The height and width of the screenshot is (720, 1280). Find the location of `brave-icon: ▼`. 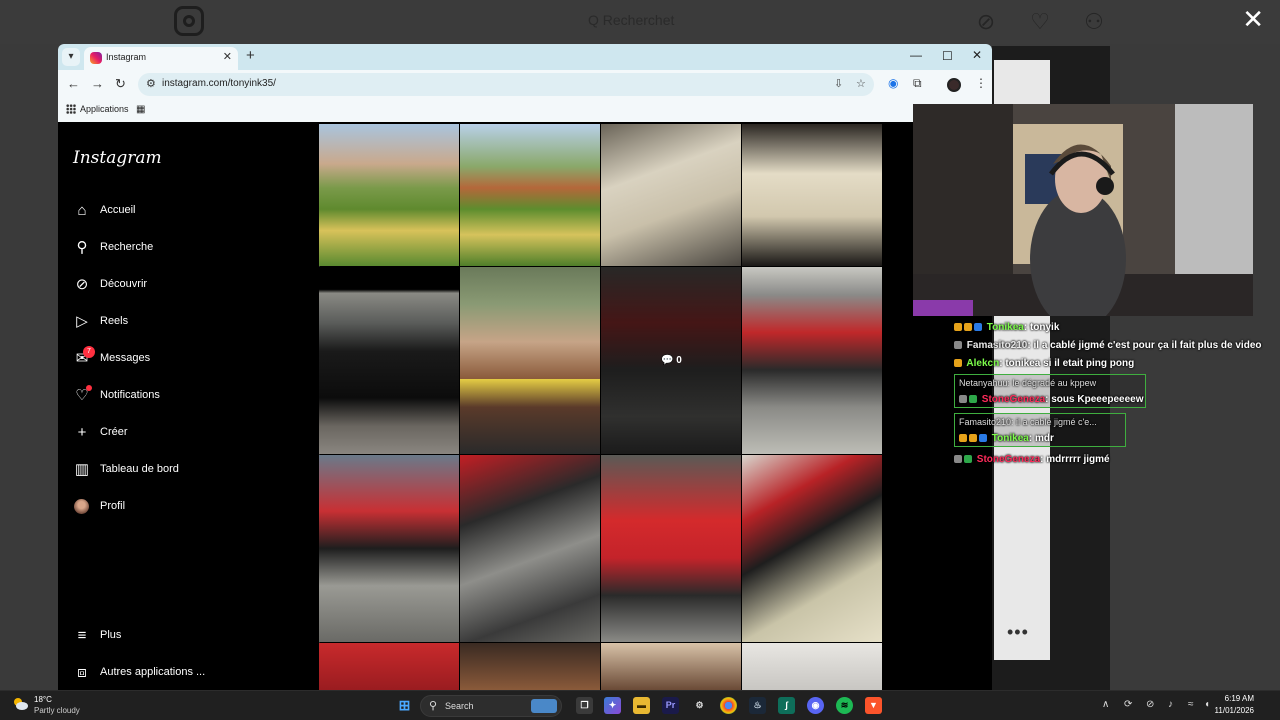

brave-icon: ▼ is located at coordinates (873, 705).